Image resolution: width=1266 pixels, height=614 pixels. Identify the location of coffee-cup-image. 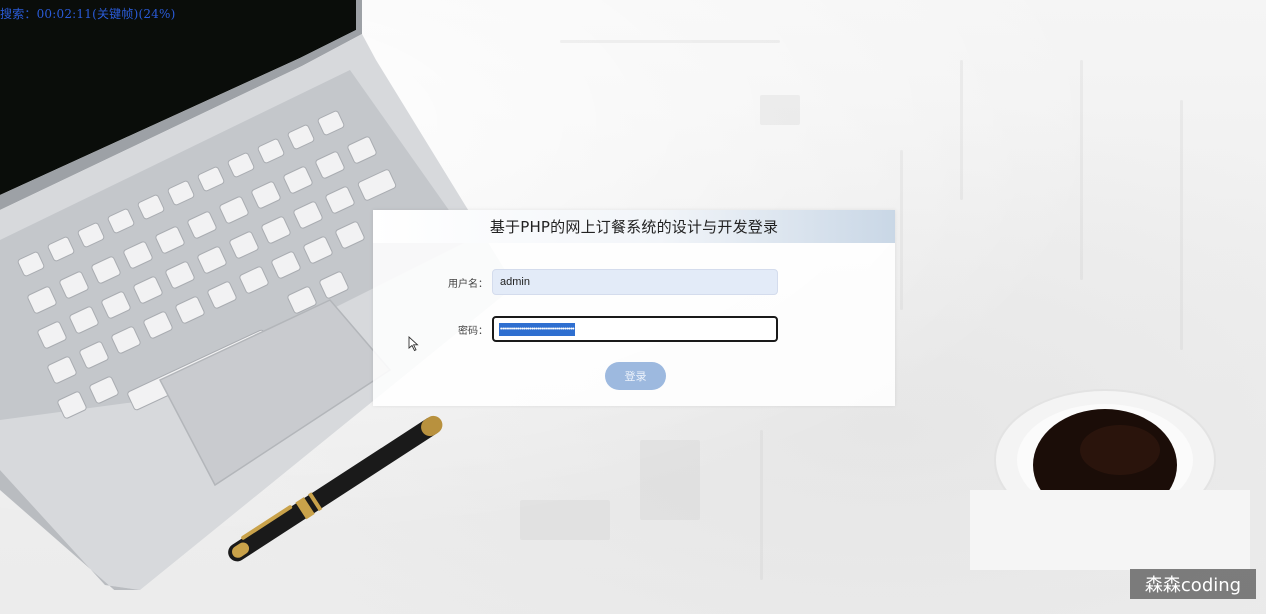
(1110, 479).